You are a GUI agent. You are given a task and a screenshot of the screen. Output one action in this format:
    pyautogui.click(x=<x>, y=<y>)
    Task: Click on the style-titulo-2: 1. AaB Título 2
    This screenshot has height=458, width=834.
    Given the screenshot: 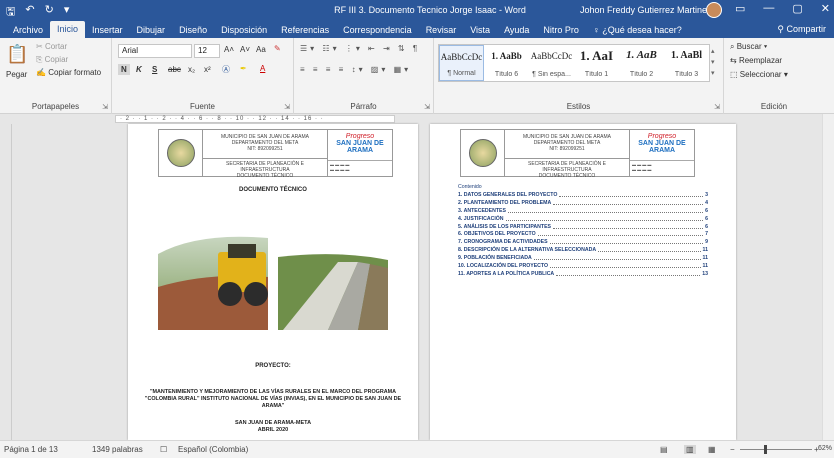 What is the action you would take?
    pyautogui.click(x=641, y=63)
    